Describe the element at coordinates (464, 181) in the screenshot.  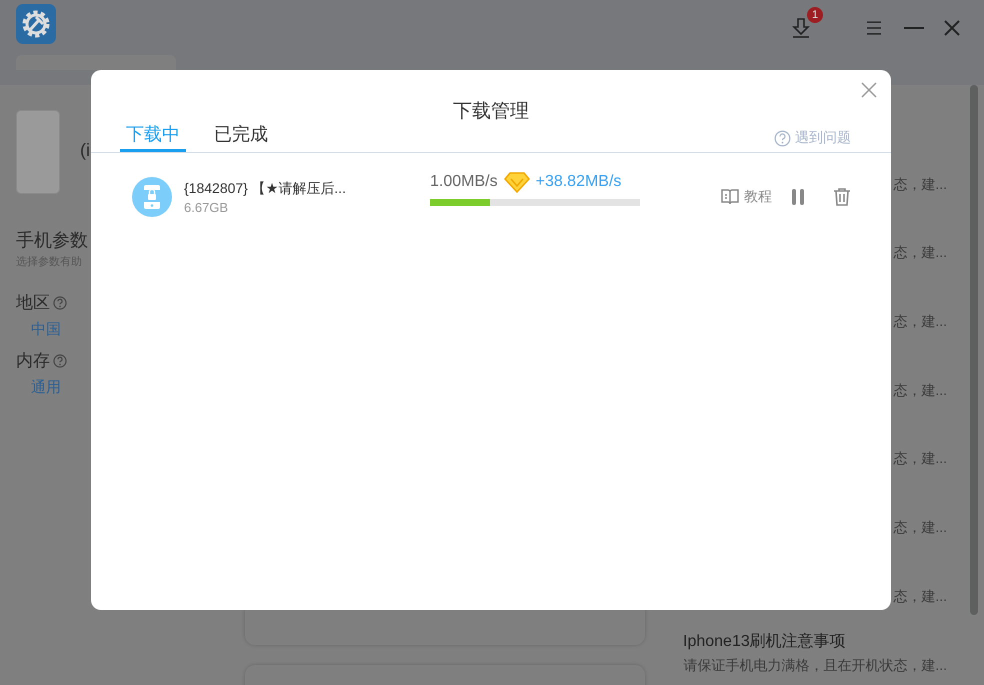
I see `download-speed: 1.00MB/s` at that location.